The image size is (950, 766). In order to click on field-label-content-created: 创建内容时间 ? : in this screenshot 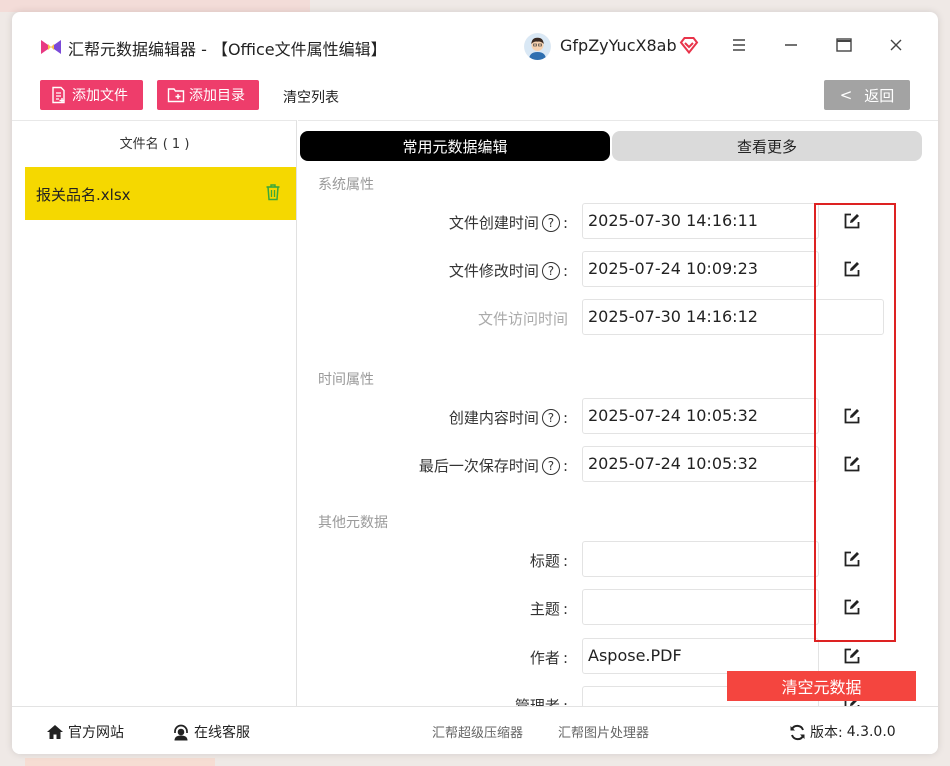, I will do `click(508, 417)`.